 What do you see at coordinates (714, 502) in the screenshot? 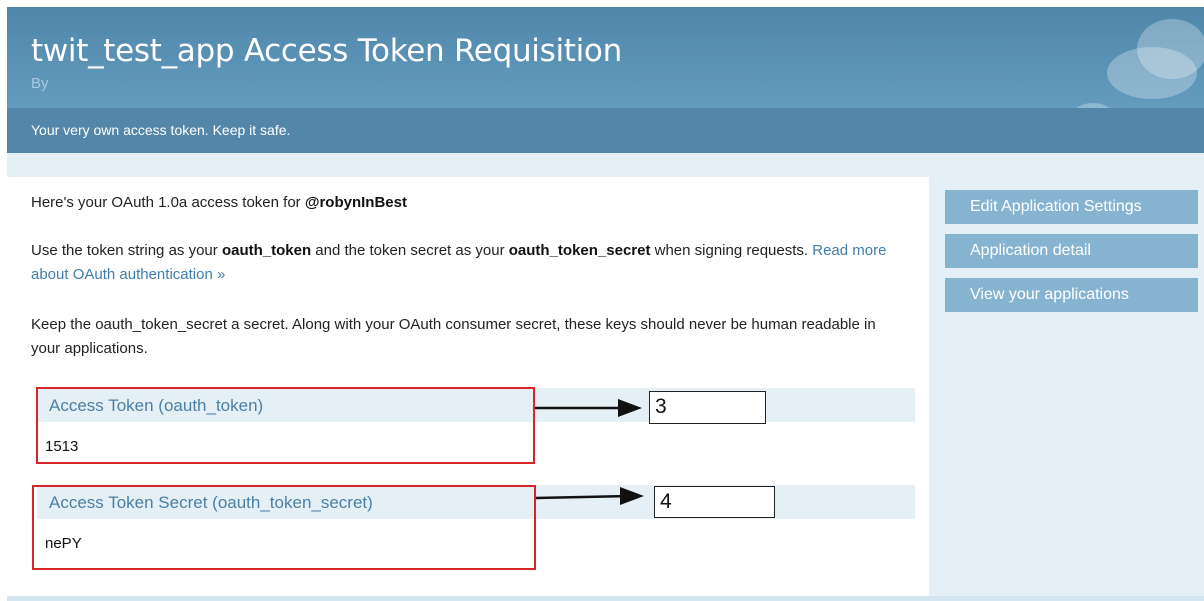
I see `annotation-box-4: 4` at bounding box center [714, 502].